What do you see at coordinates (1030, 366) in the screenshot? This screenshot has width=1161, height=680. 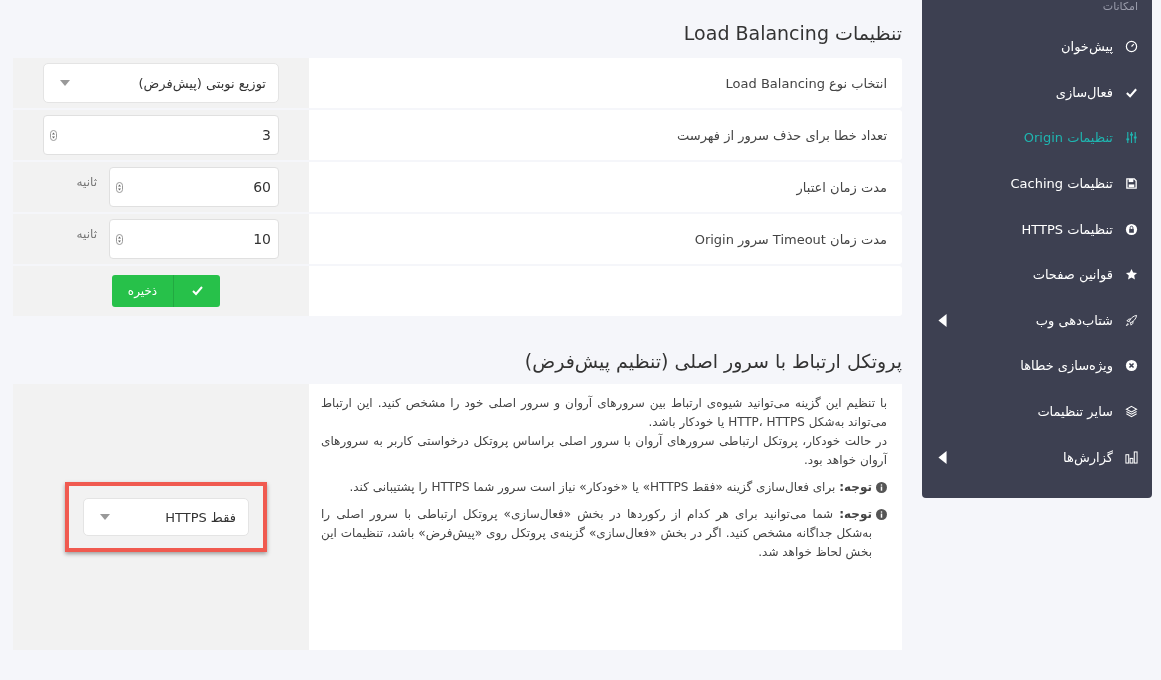 I see `sidebar-item: ویژه‌سازی خطاها` at bounding box center [1030, 366].